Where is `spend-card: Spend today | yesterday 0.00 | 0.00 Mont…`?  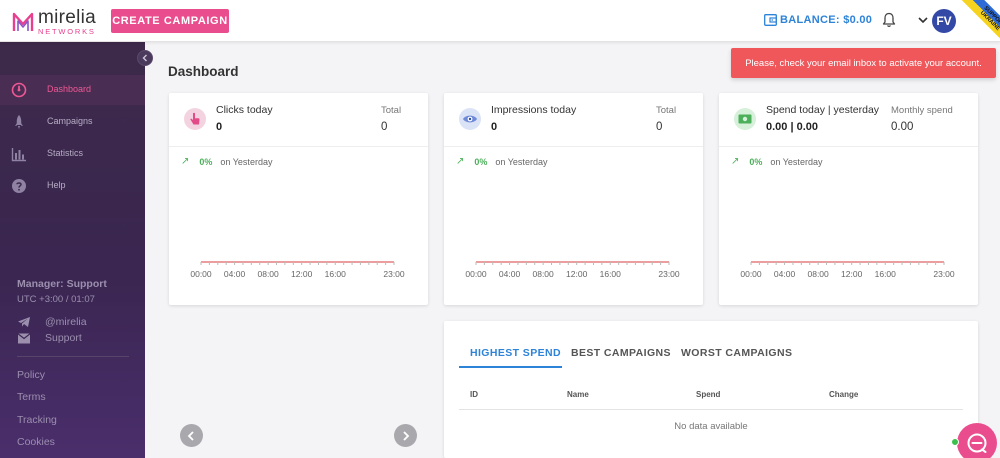 spend-card: Spend today | yesterday 0.00 | 0.00 Mont… is located at coordinates (848, 199).